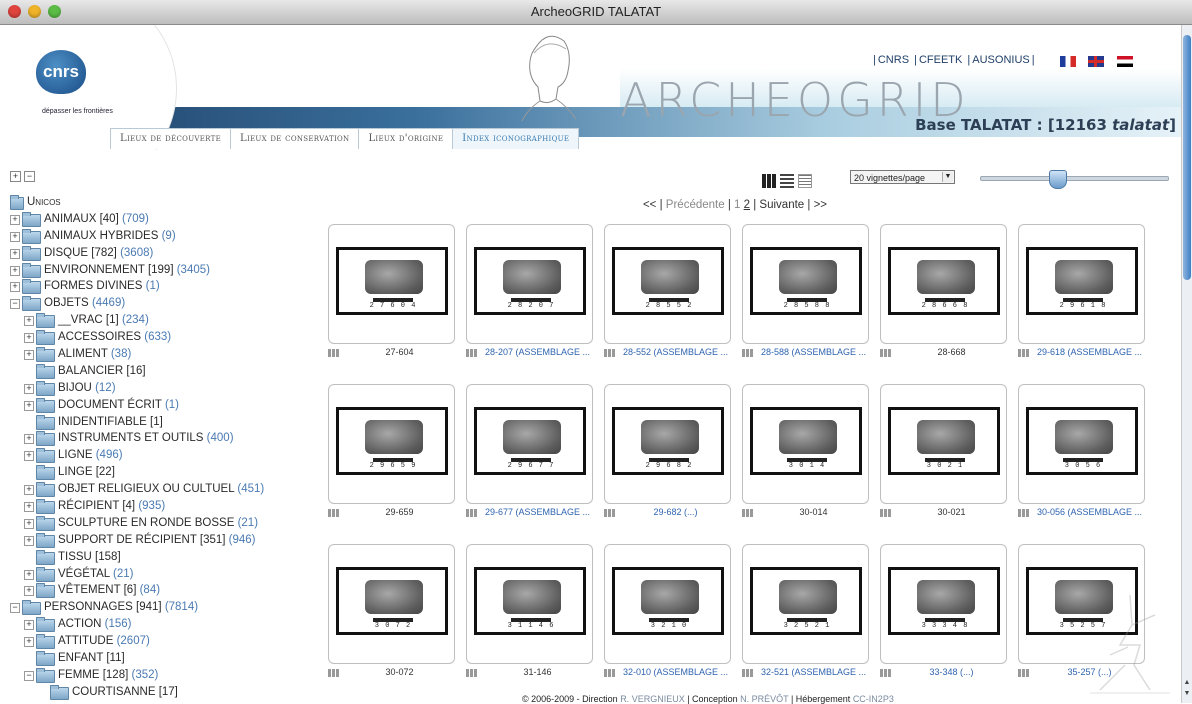 The image size is (1192, 704). What do you see at coordinates (160, 253) in the screenshot?
I see `tree-item: + DISQUE [782] (3608)` at bounding box center [160, 253].